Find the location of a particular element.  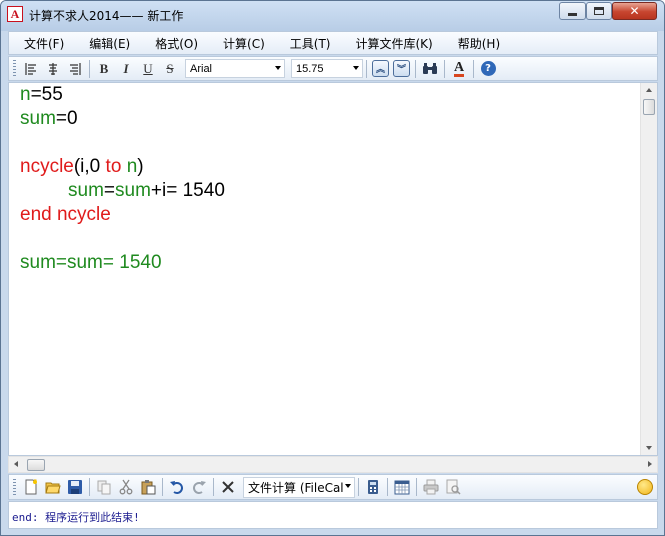

help-button: ? is located at coordinates (488, 69).